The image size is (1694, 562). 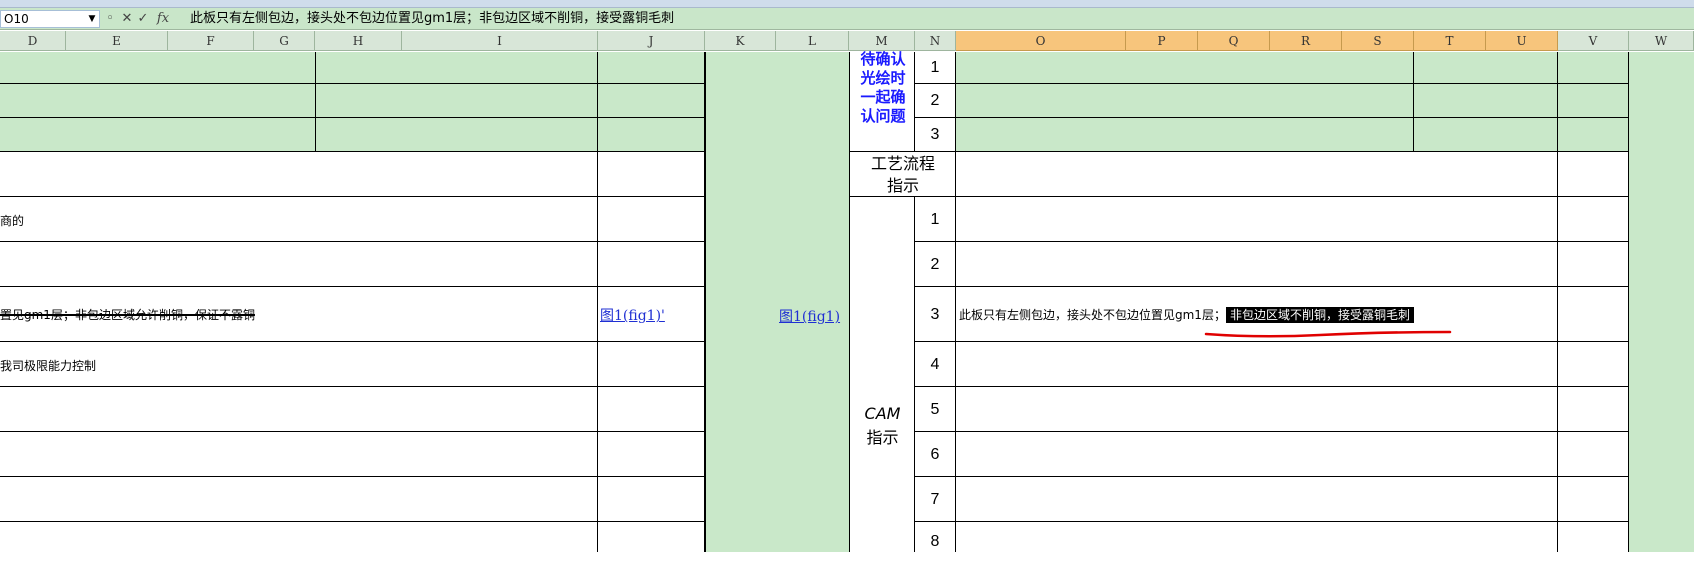 I want to click on column-header-o: O, so click(x=1041, y=41).